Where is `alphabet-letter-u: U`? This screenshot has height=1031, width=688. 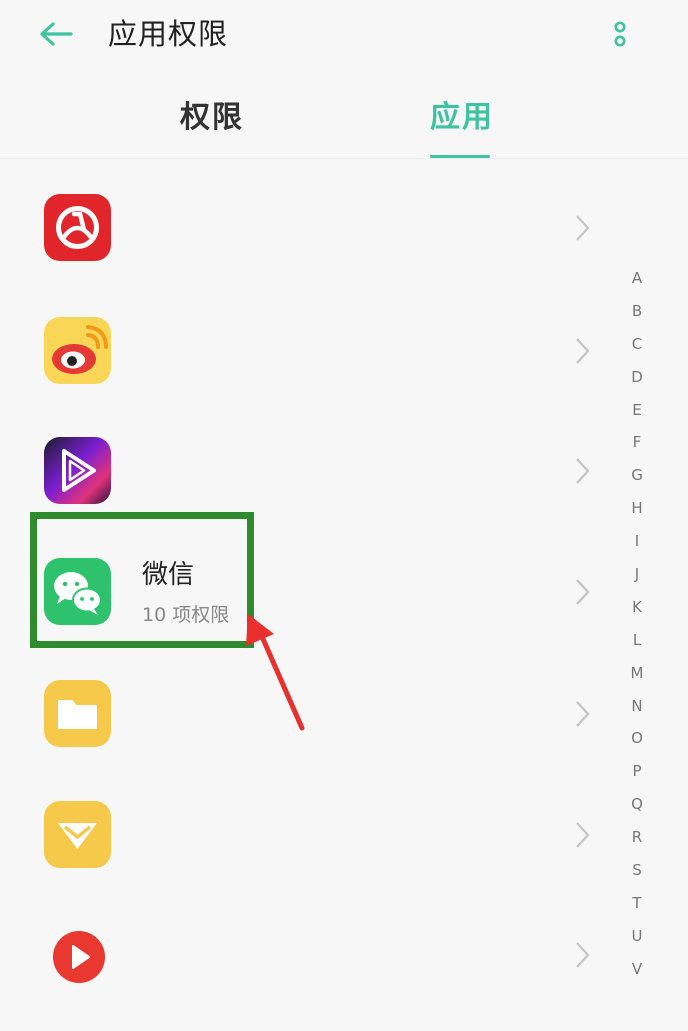 alphabet-letter-u: U is located at coordinates (637, 936).